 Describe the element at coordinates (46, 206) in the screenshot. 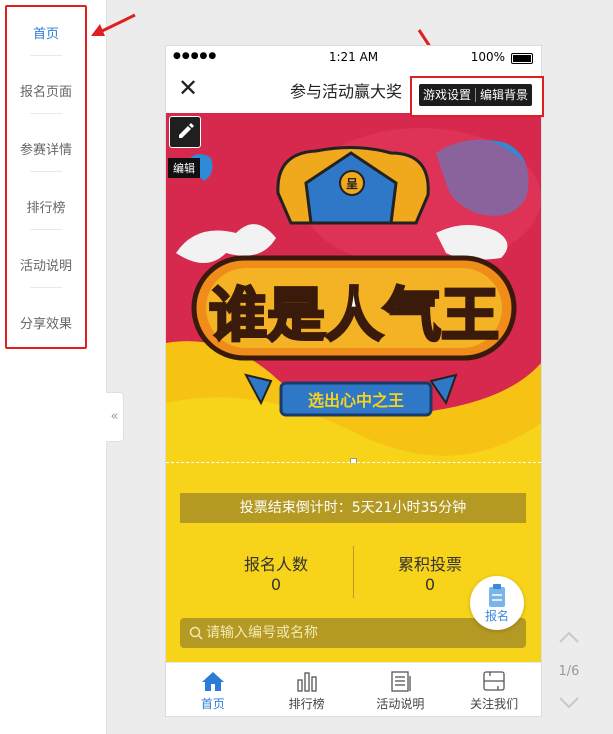

I see `sidebar-item-leaderboard: 排行榜` at that location.